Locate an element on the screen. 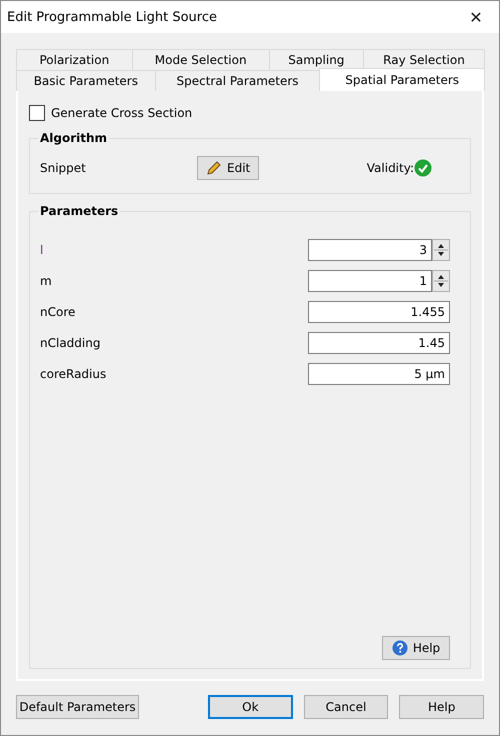 This screenshot has height=736, width=500. group-title: Parameters is located at coordinates (79, 211).